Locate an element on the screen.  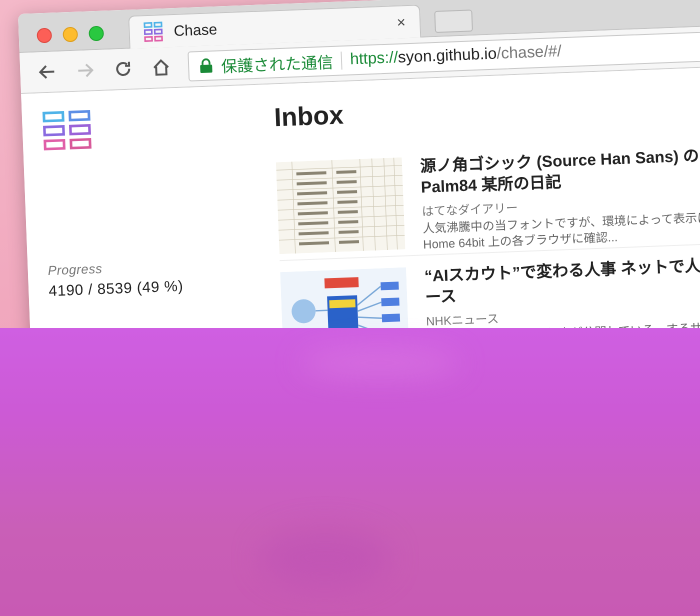
tab-close-icon: × is located at coordinates (401, 22).